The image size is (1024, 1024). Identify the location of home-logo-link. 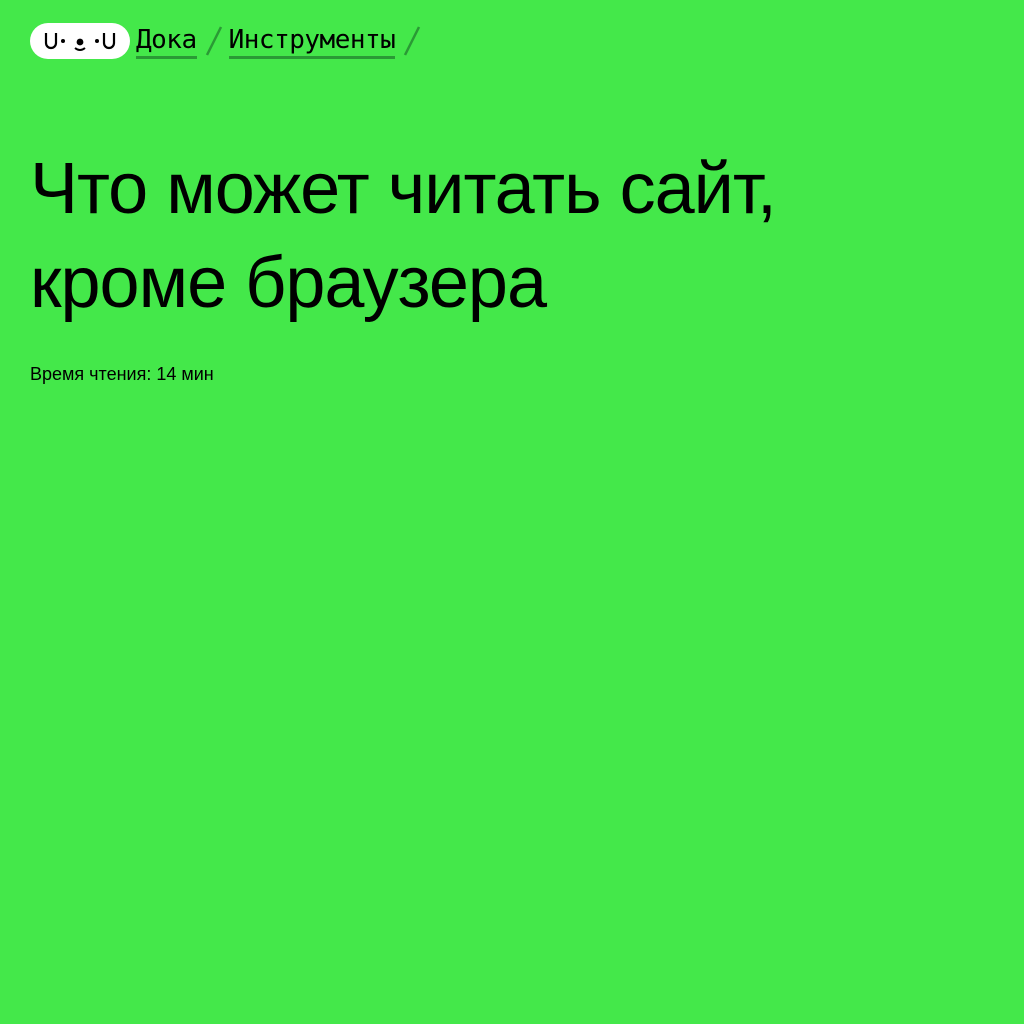
(80, 41).